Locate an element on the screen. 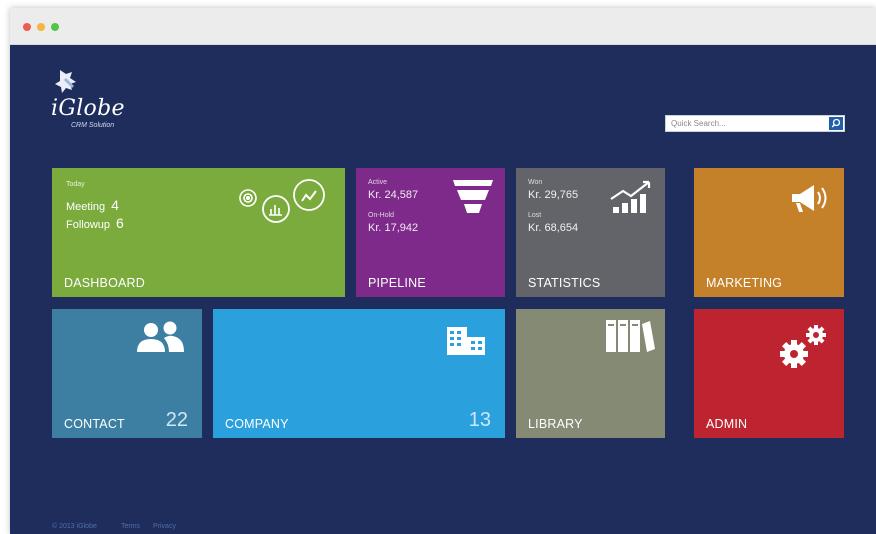 This screenshot has height=534, width=876. tile-marketing-title: MARKETING is located at coordinates (744, 283).